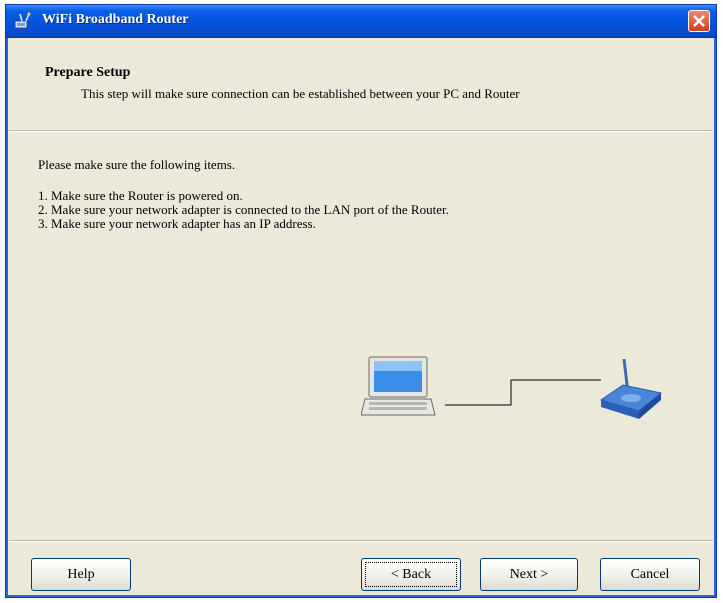 The image size is (723, 603). I want to click on footer-divider, so click(361, 541).